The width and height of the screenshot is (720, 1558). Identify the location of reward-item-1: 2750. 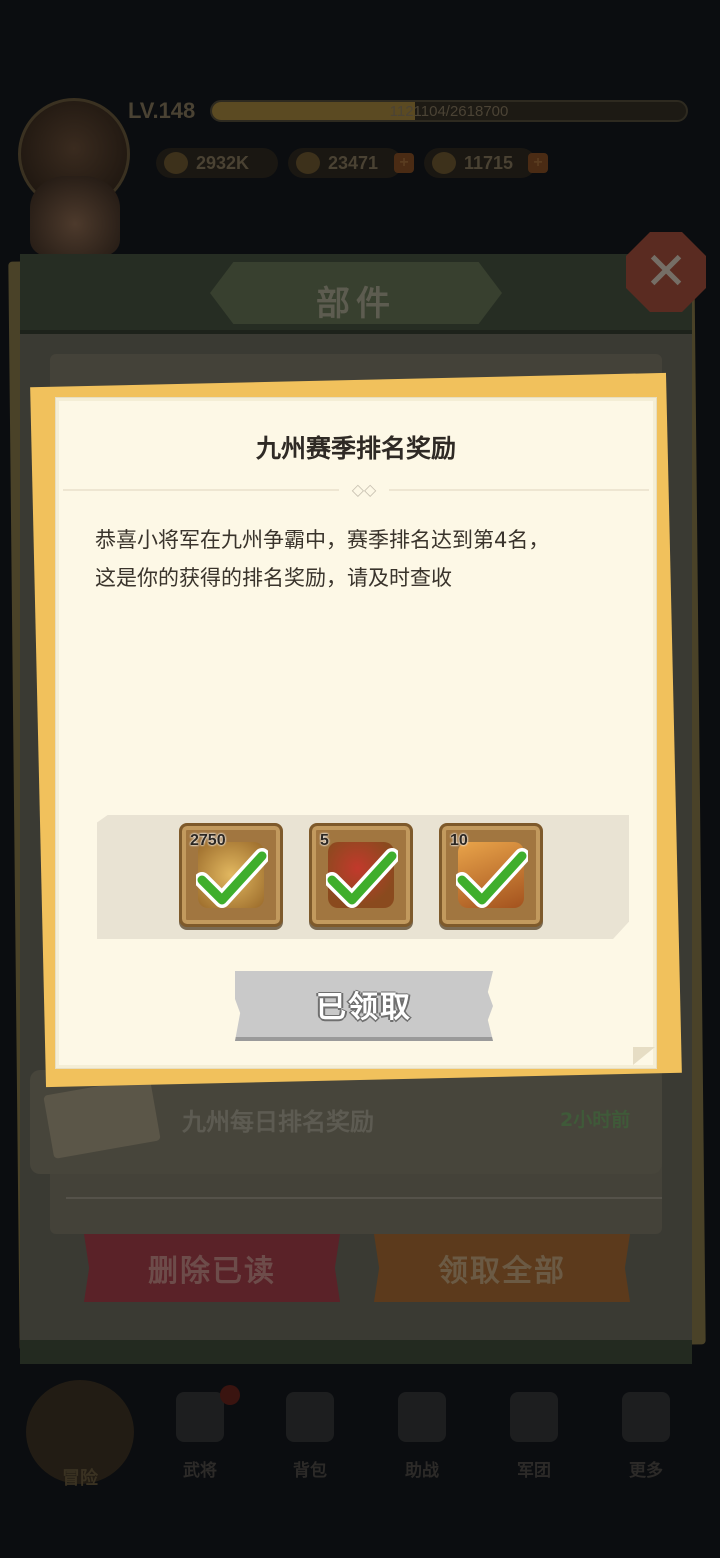
(231, 875).